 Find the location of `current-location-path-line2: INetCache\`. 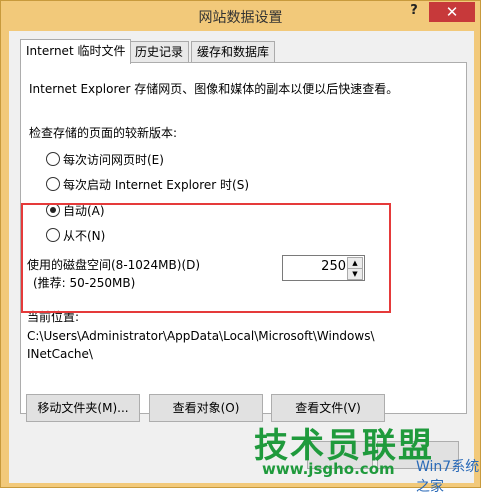

current-location-path-line2: INetCache\ is located at coordinates (60, 354).